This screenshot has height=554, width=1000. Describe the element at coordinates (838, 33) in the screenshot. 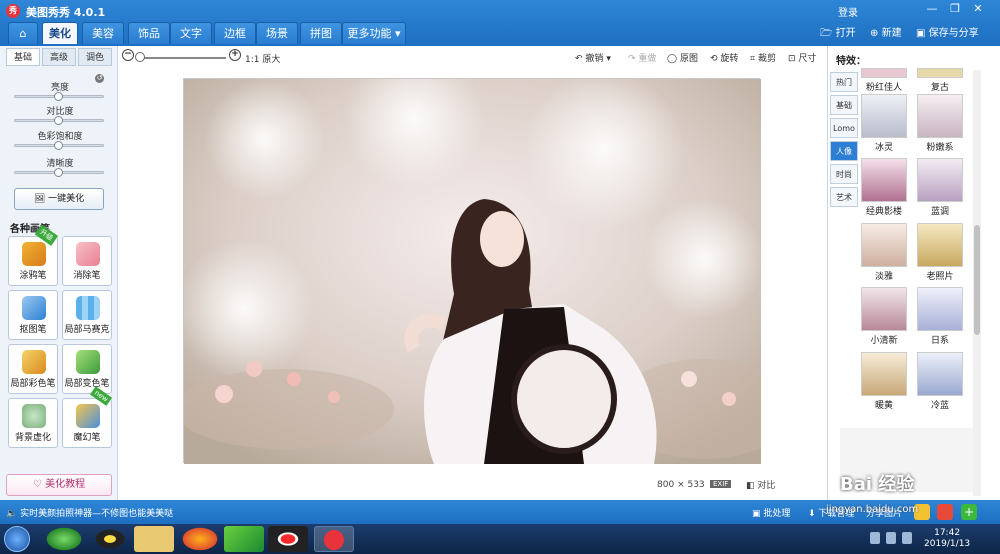

I see `open-button: 🗁 打开` at that location.